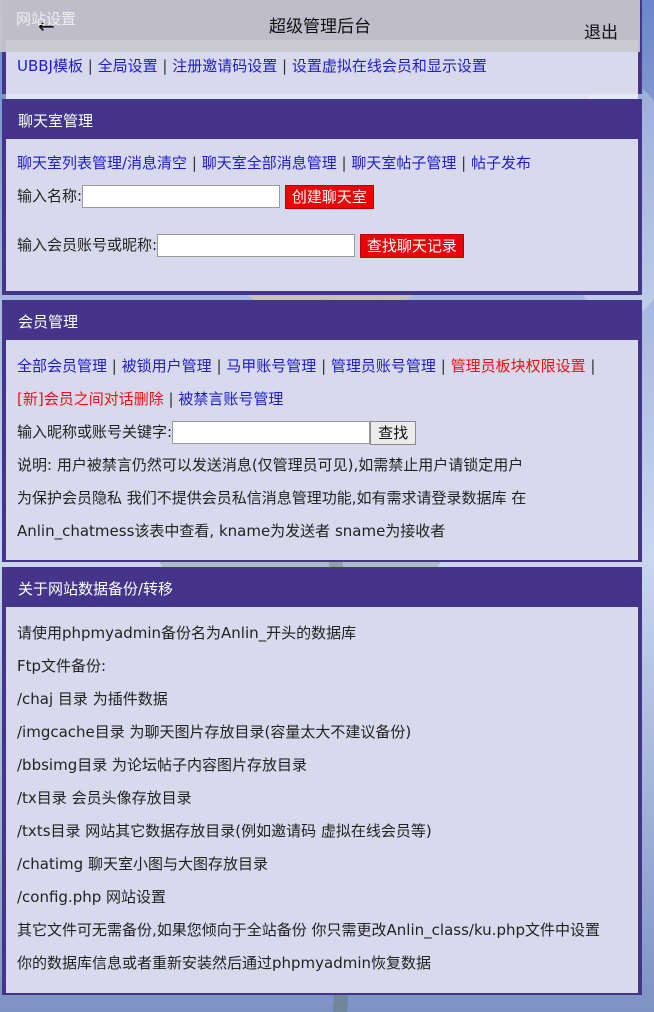 Image resolution: width=654 pixels, height=1012 pixels. What do you see at coordinates (224, 963) in the screenshot?
I see `backup-line: 你的数据库信息或者重新安装然后通过phpmyadmin恢复数据` at bounding box center [224, 963].